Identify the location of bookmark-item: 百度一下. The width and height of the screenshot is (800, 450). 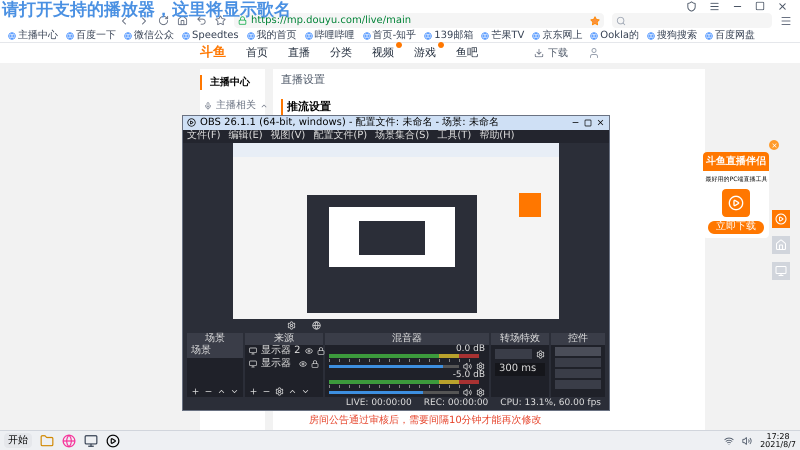
(91, 35).